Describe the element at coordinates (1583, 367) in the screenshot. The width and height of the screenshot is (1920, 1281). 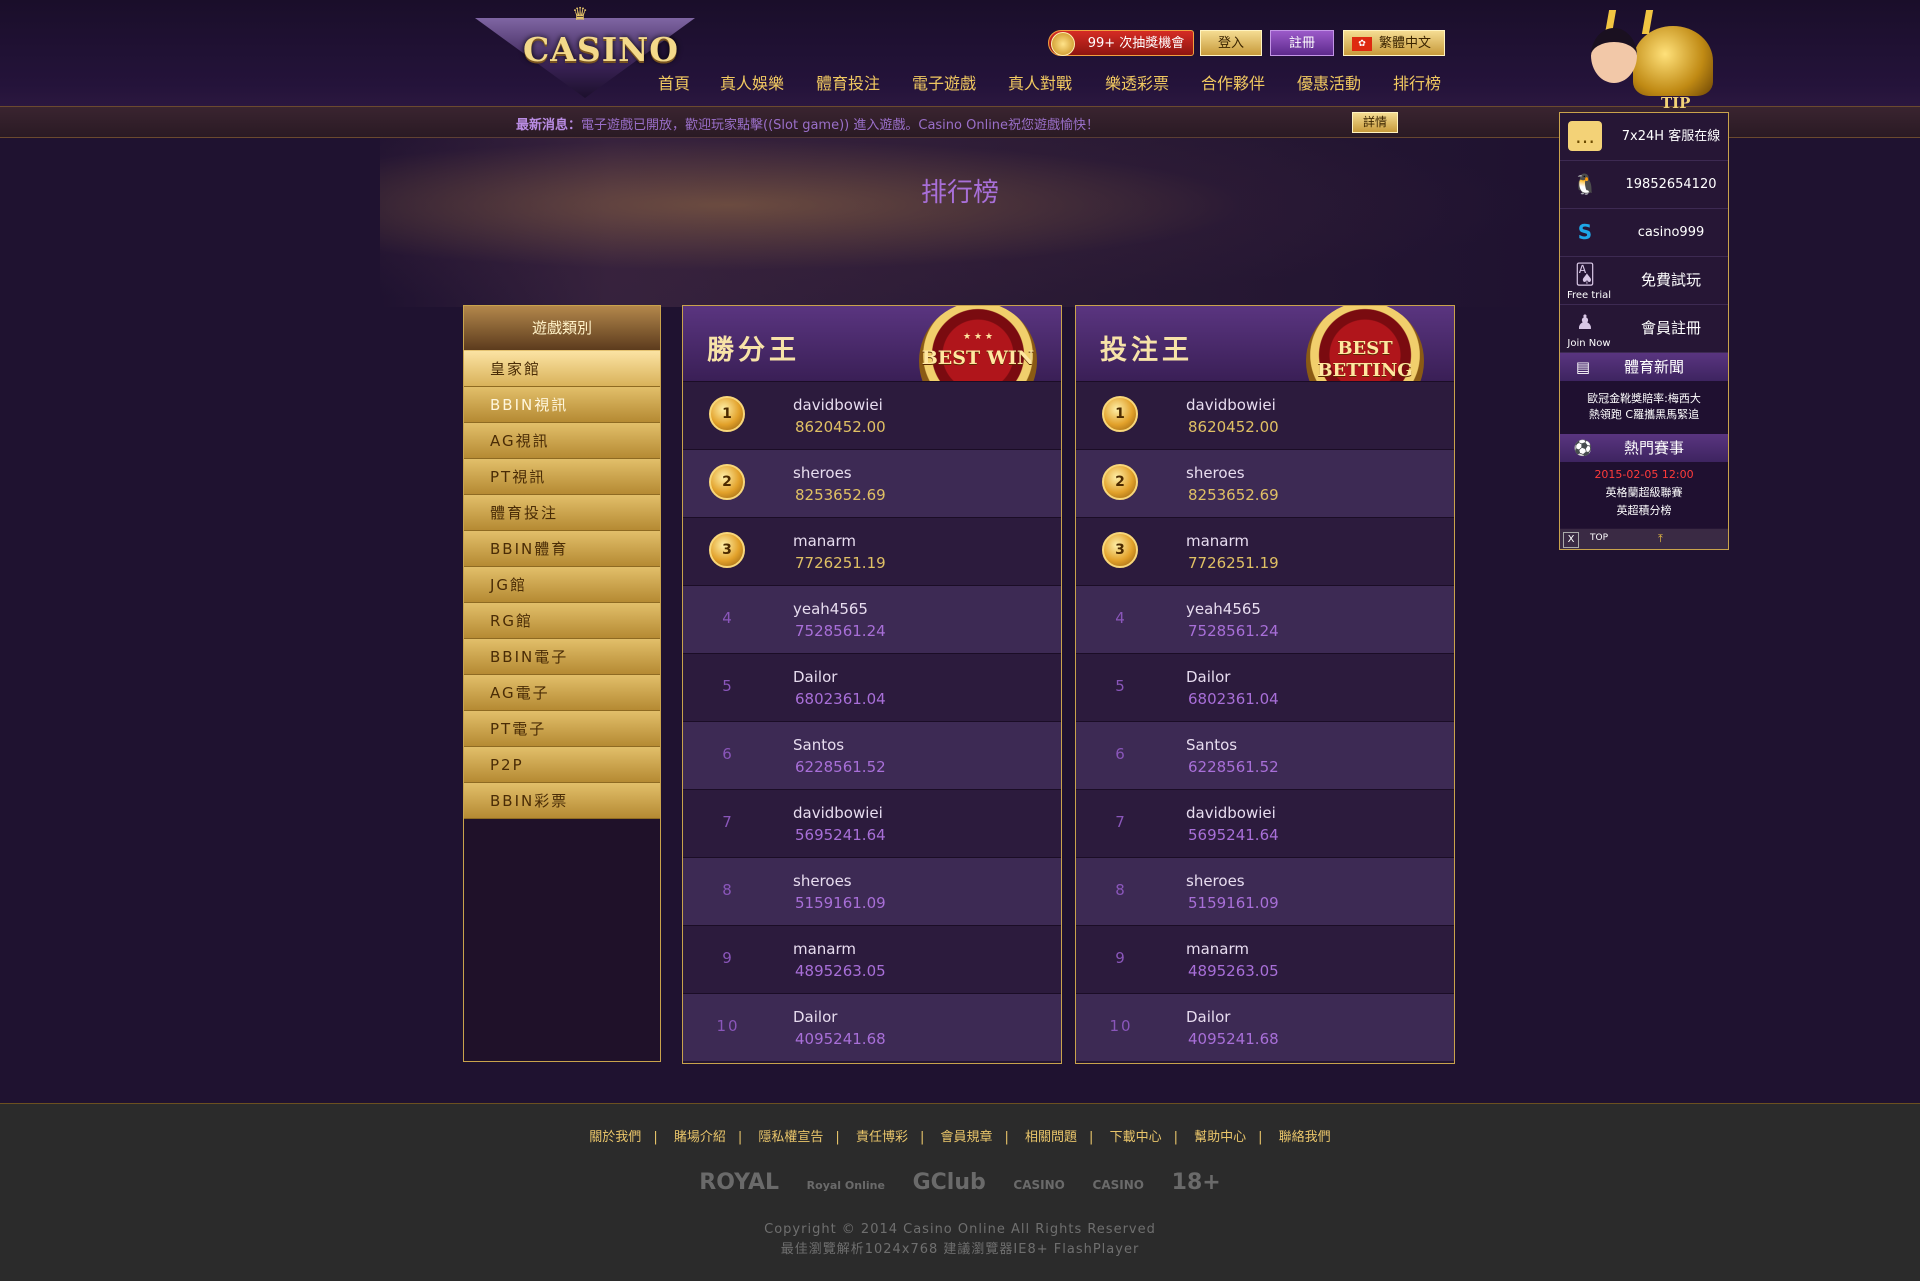
I see `newspaper-icon: ▤` at that location.